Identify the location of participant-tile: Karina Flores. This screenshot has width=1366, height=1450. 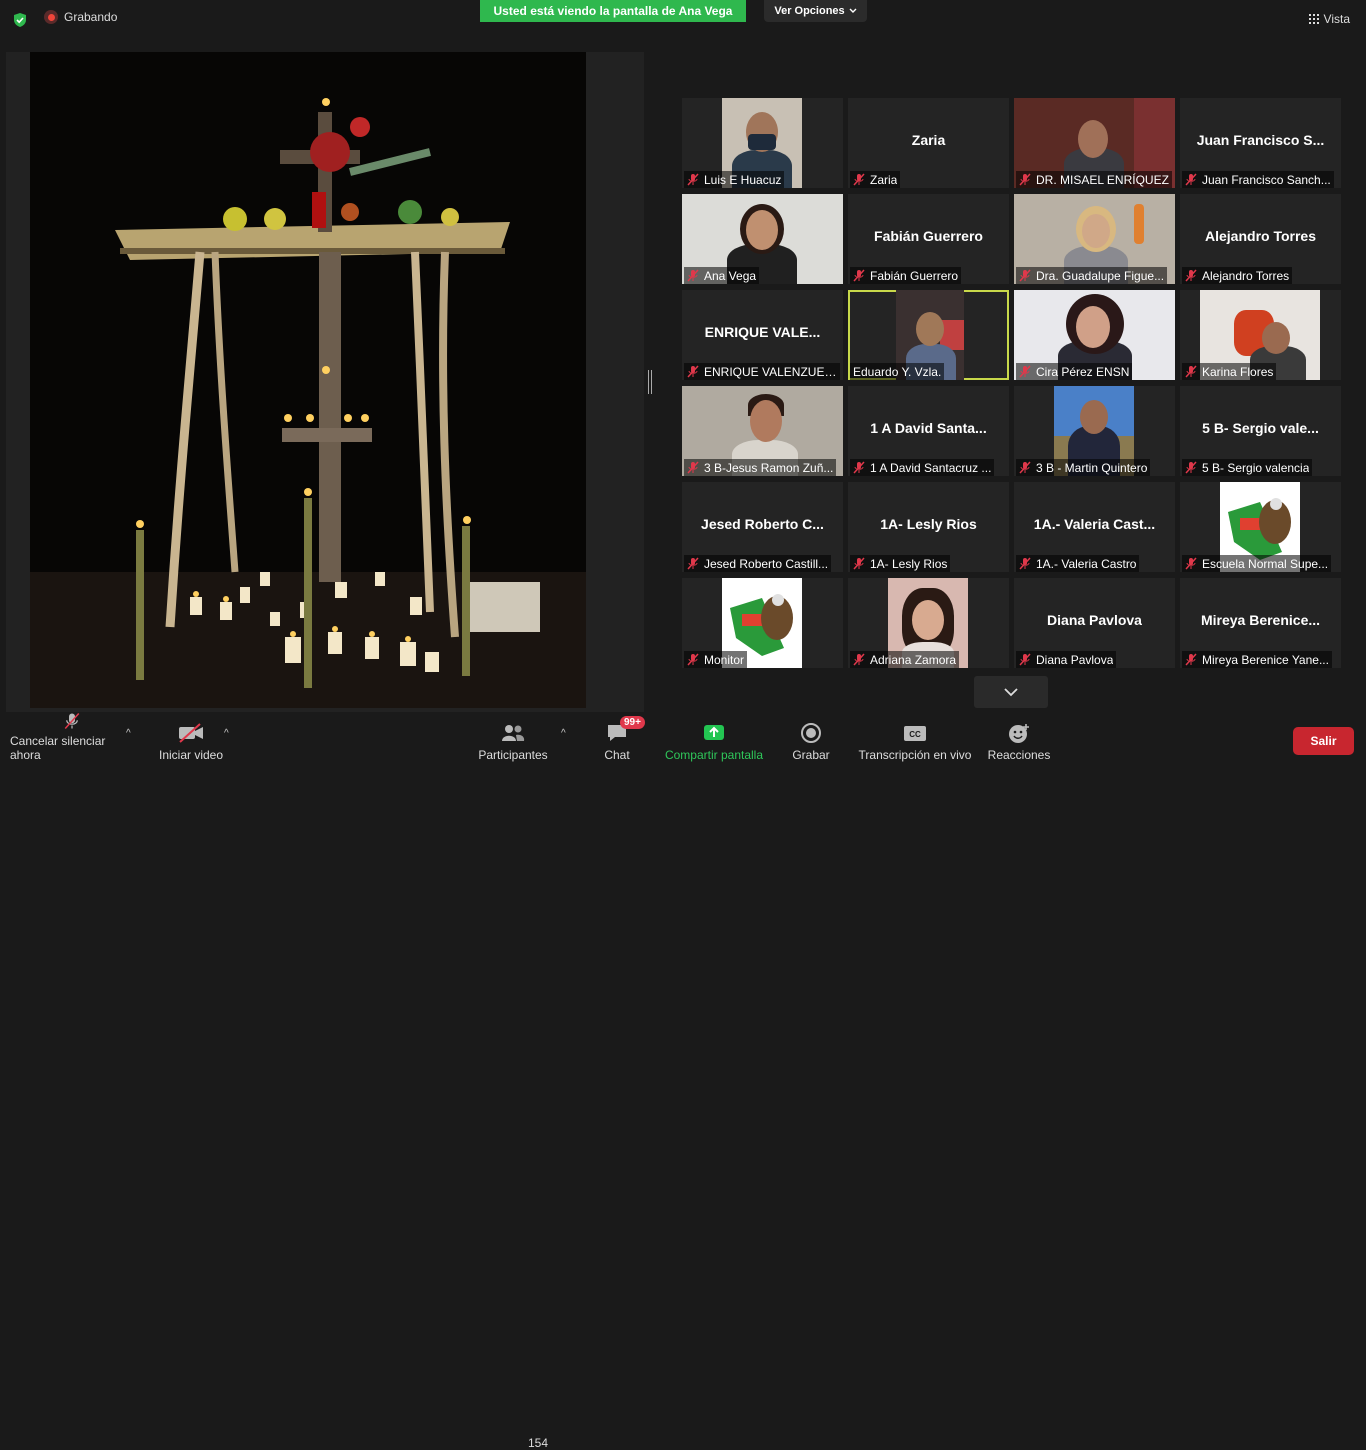
(1260, 335).